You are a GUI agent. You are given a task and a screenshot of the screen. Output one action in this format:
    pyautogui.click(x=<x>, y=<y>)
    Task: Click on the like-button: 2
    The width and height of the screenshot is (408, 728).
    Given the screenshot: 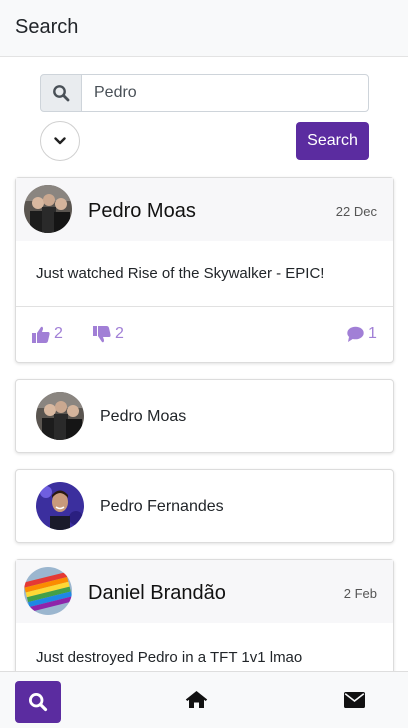 What is the action you would take?
    pyautogui.click(x=47, y=334)
    